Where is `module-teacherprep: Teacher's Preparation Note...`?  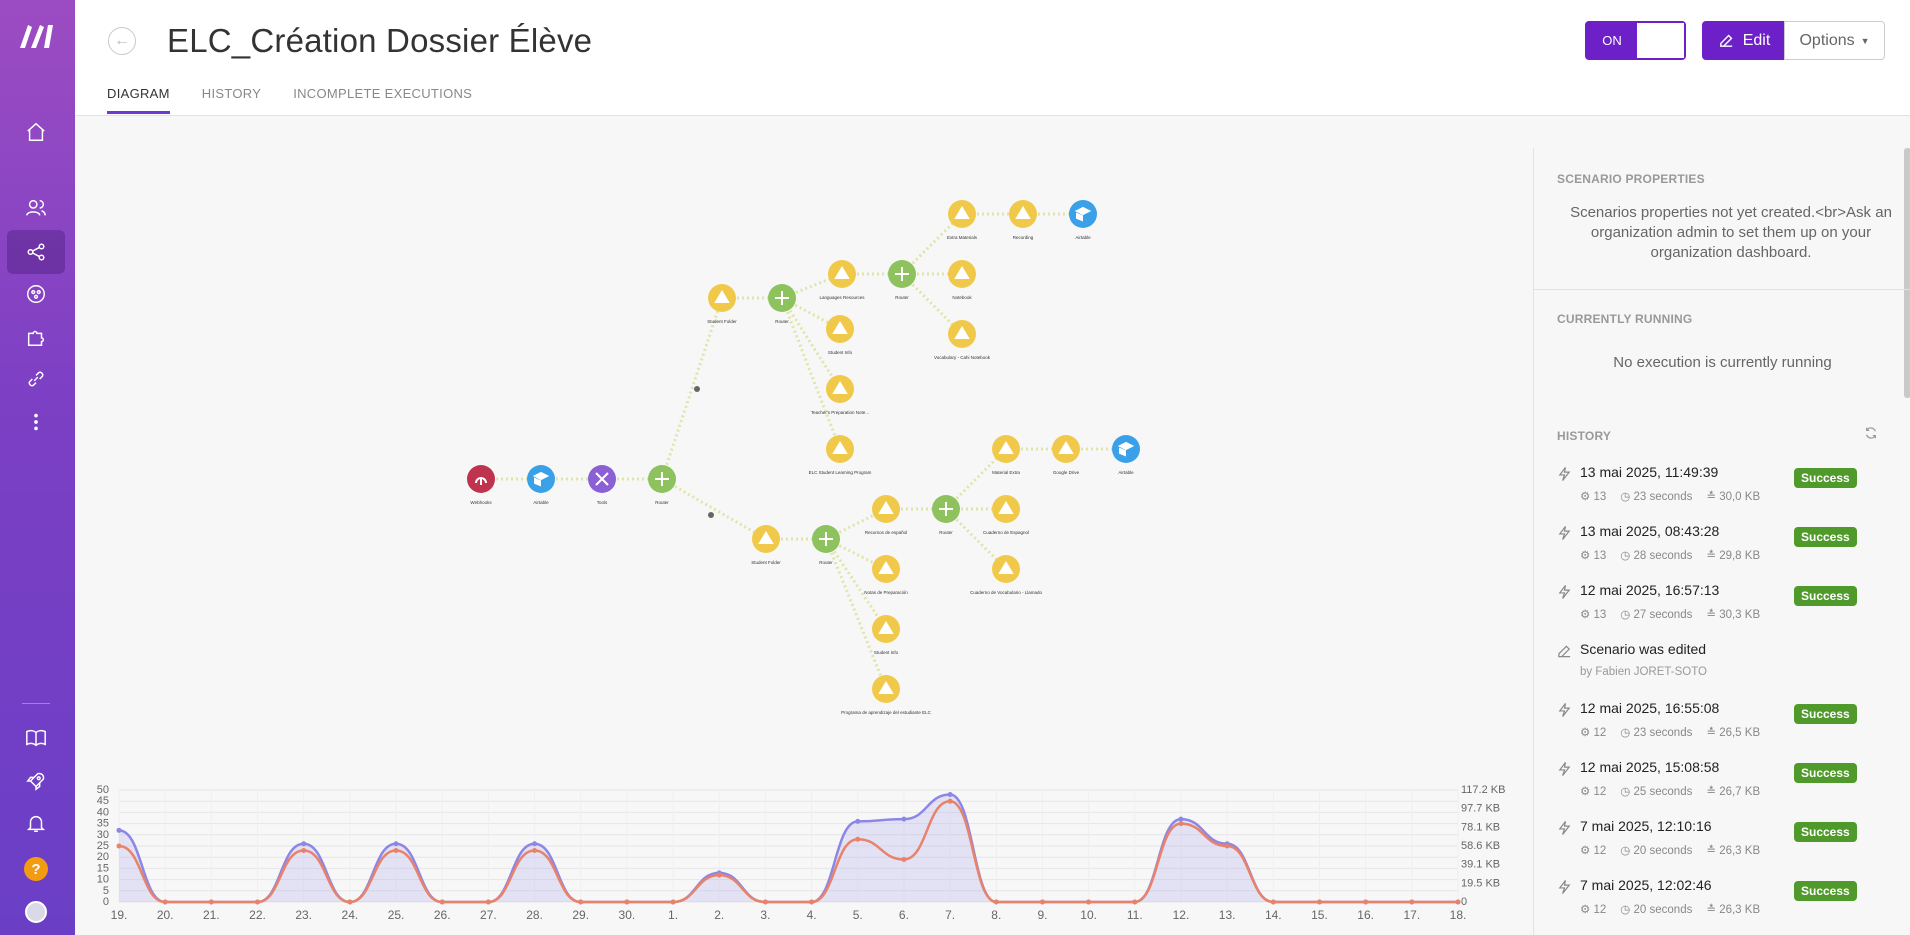
module-teacherprep: Teacher's Preparation Note... is located at coordinates (840, 395).